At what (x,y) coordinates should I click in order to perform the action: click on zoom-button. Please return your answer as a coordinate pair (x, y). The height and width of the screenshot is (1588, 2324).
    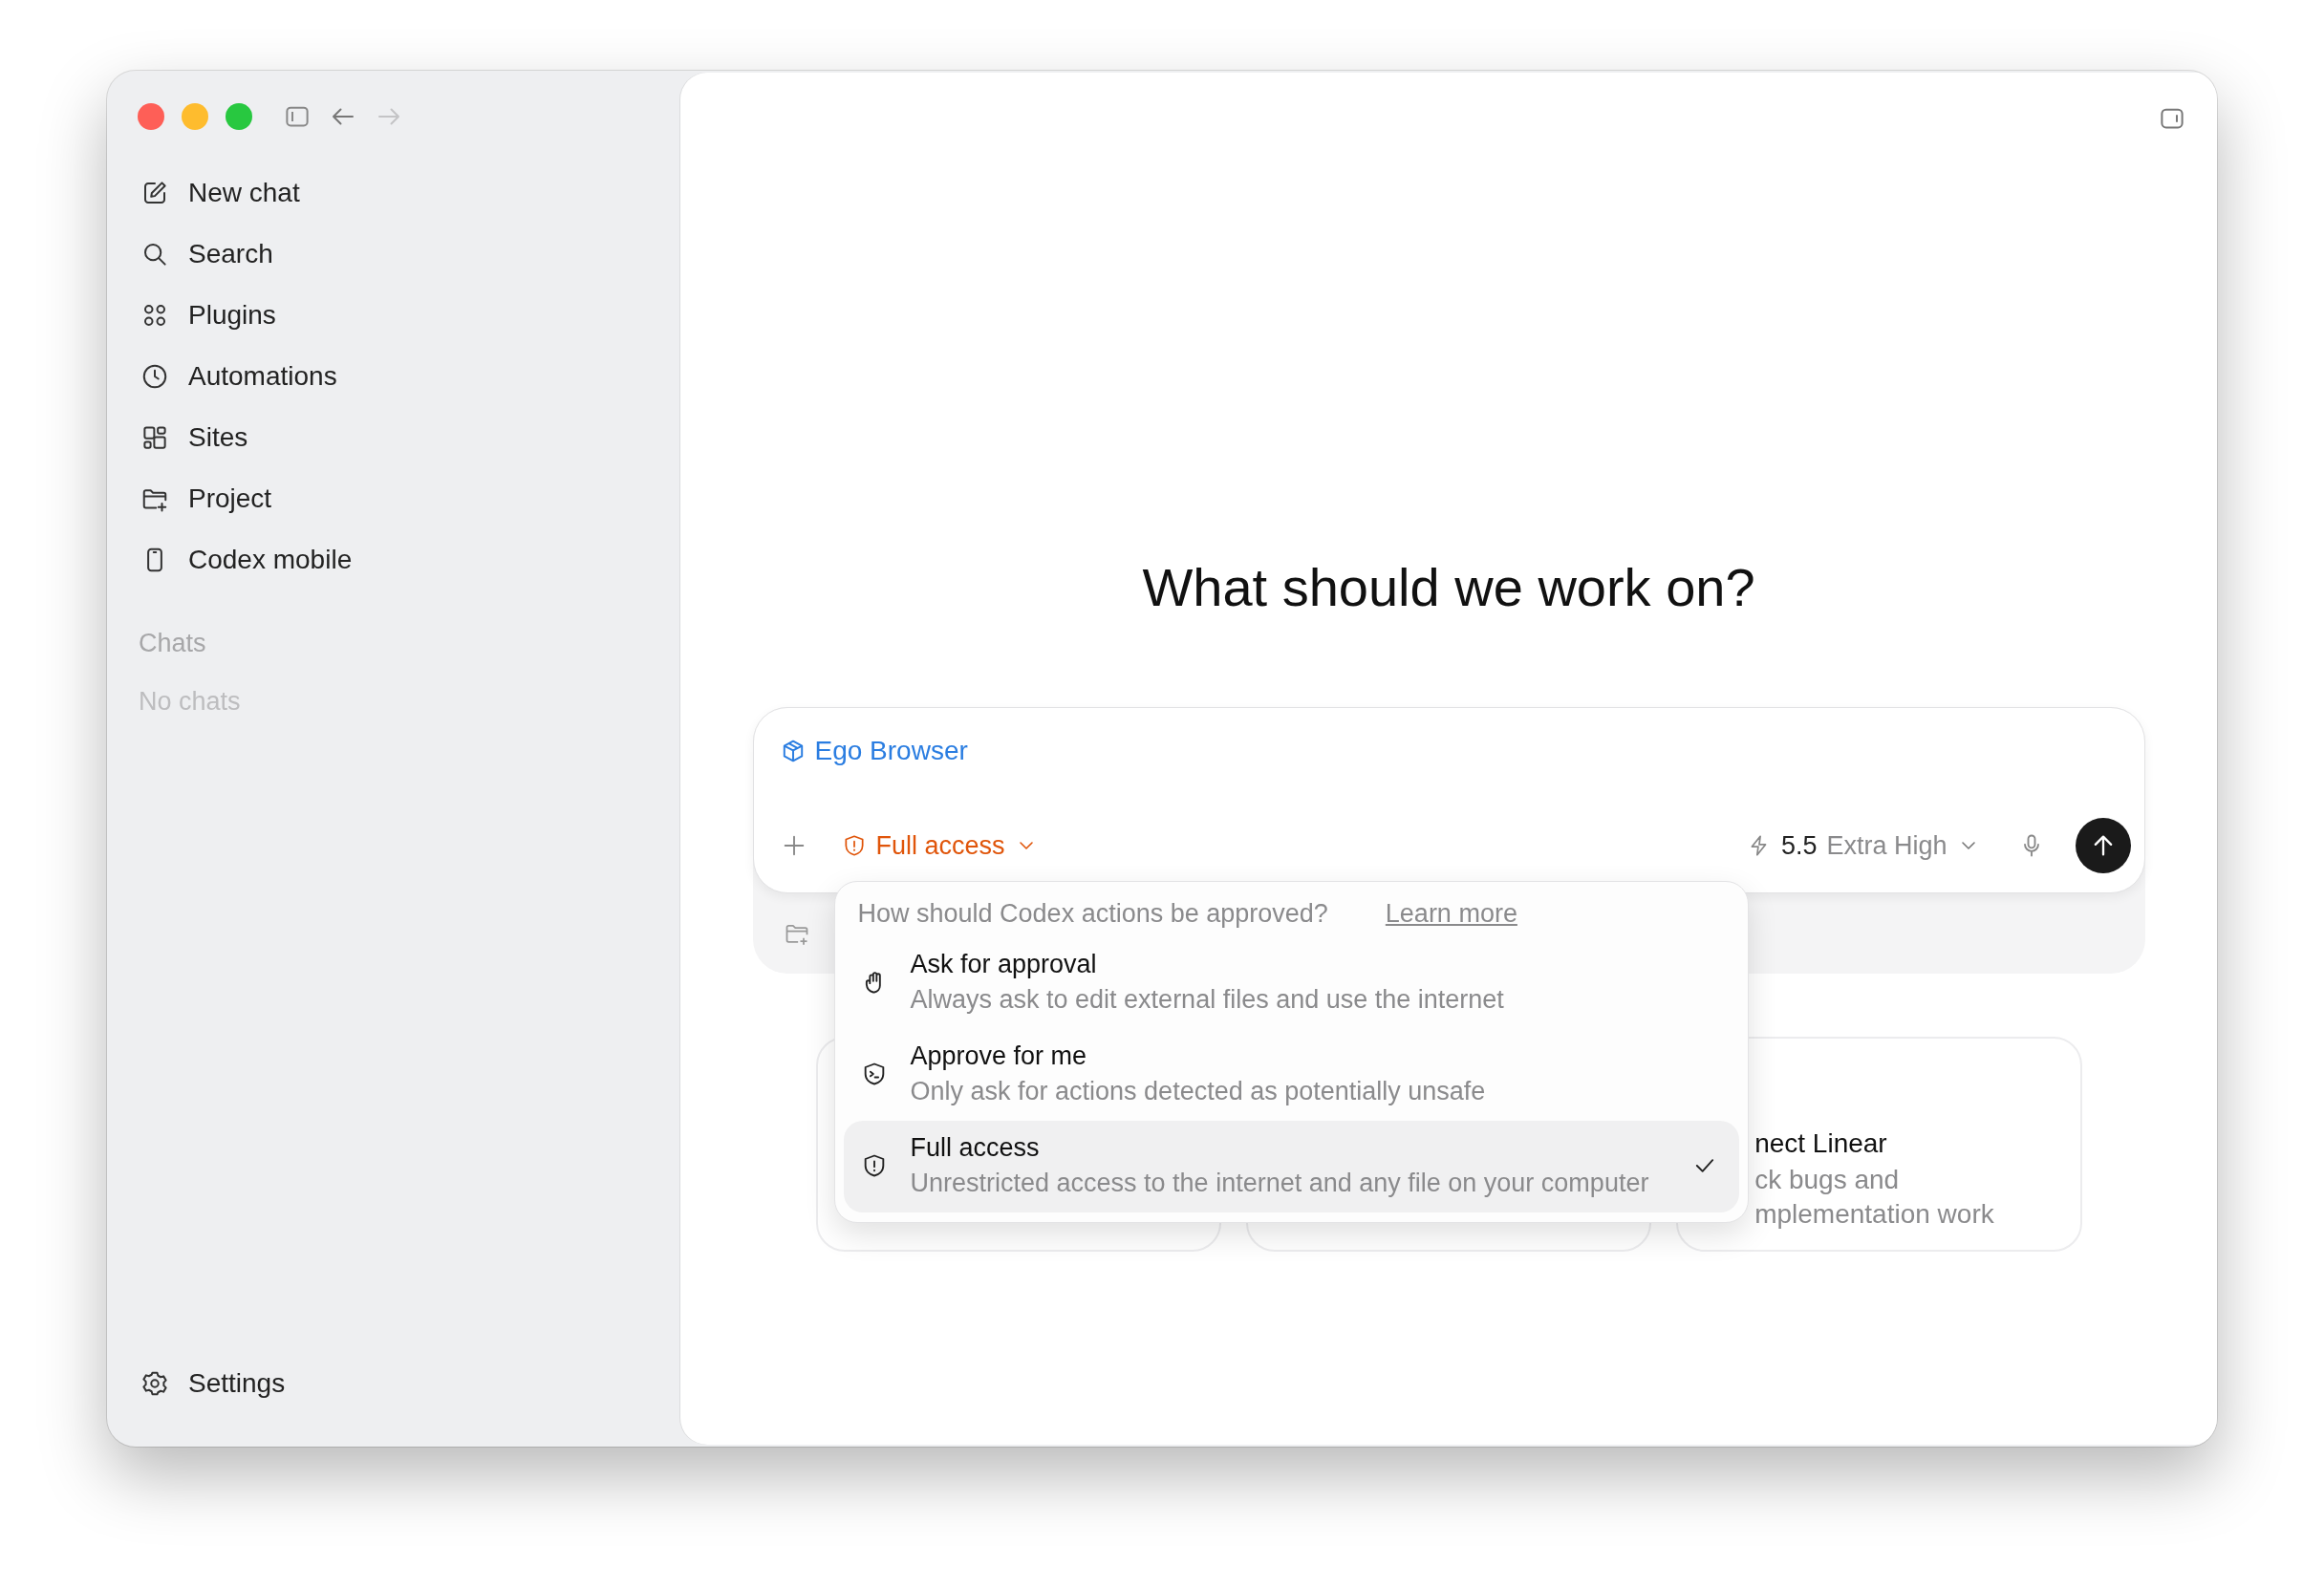
    Looking at the image, I should click on (239, 116).